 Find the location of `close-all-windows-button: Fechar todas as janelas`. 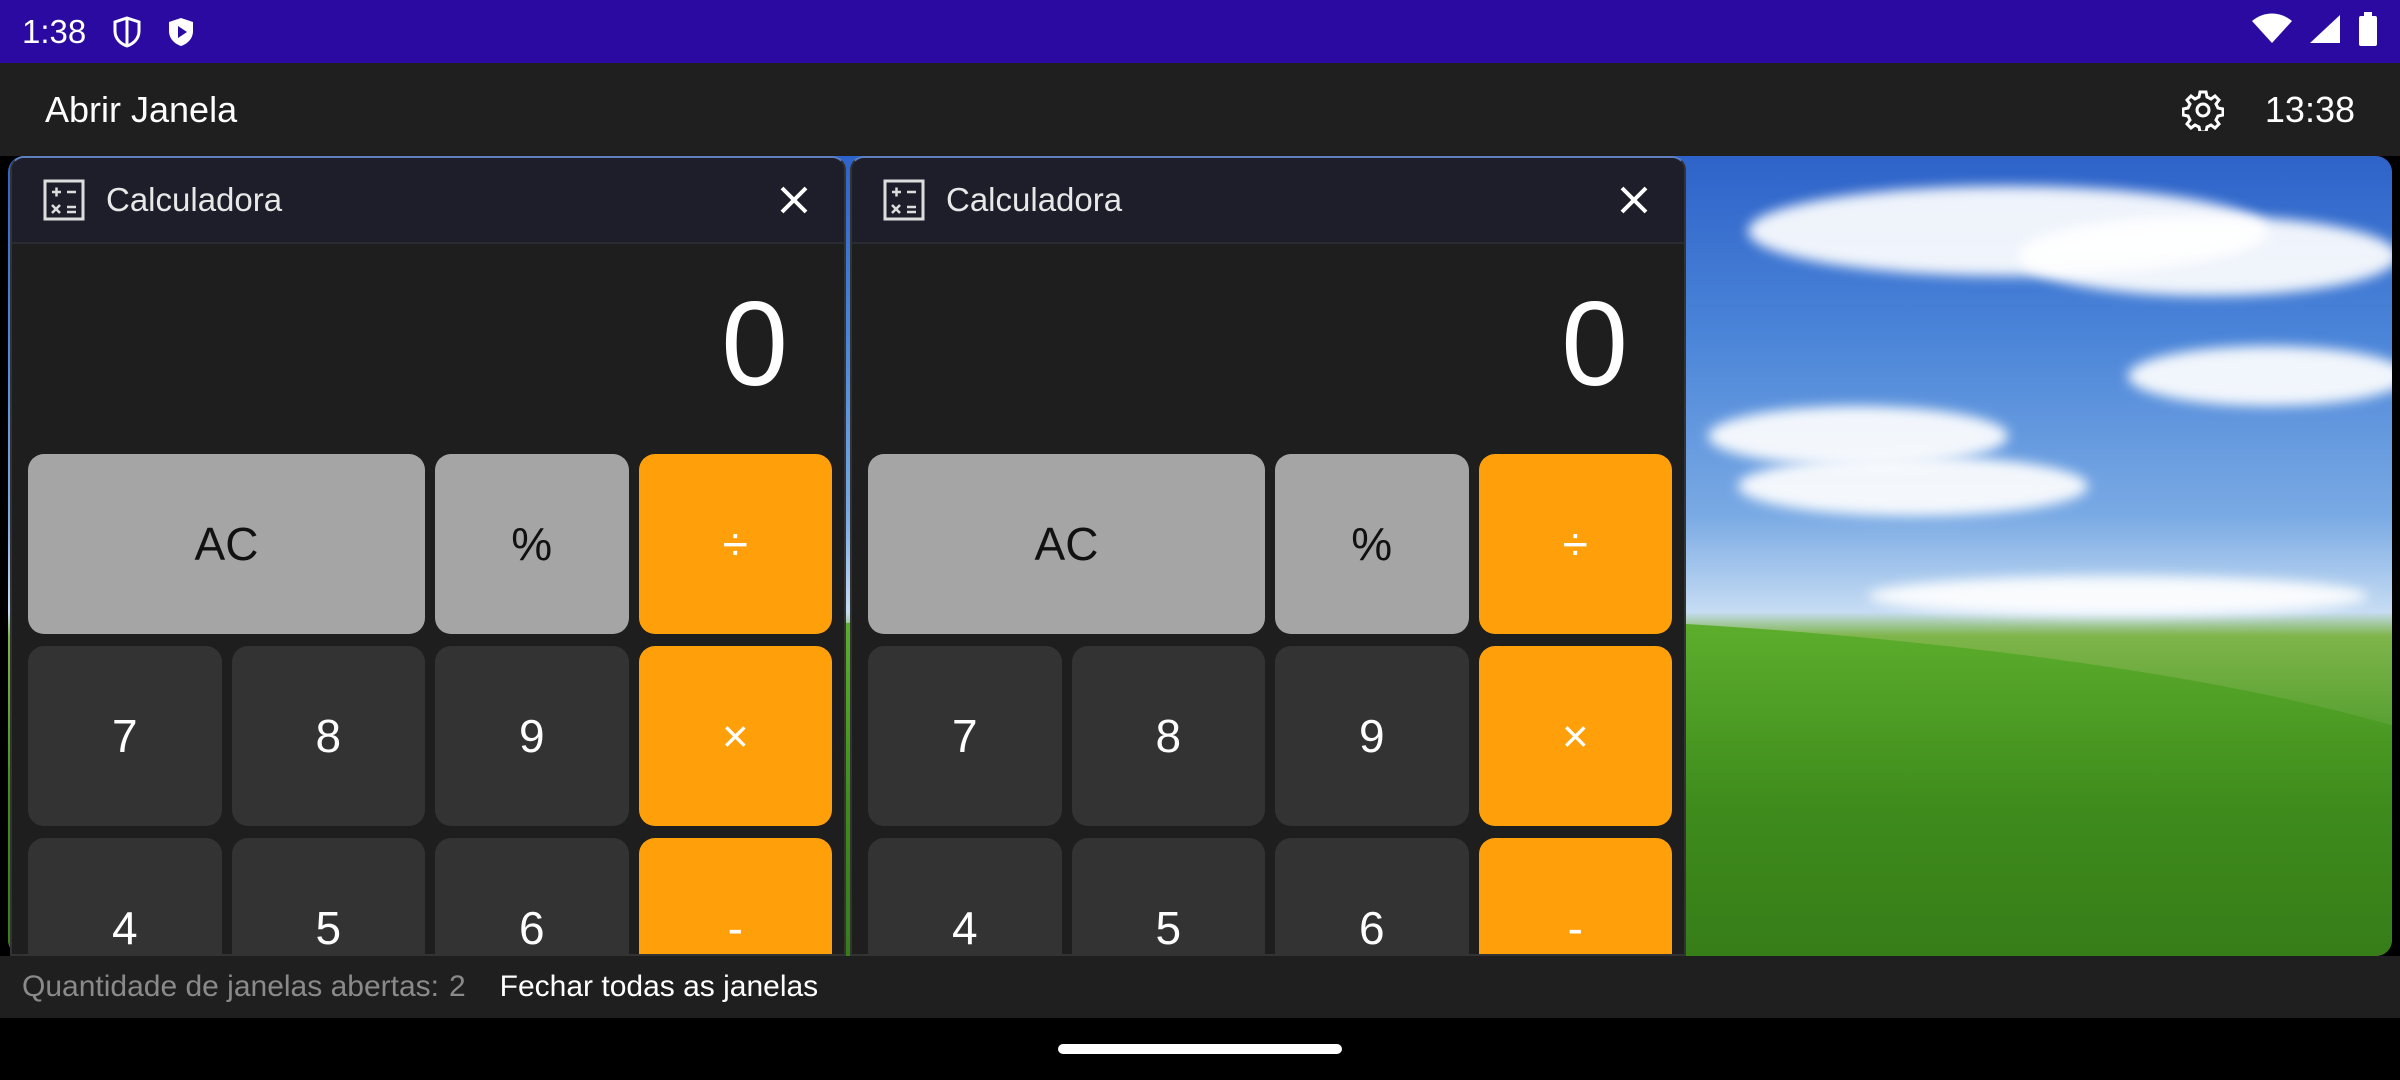

close-all-windows-button: Fechar todas as janelas is located at coordinates (659, 987).